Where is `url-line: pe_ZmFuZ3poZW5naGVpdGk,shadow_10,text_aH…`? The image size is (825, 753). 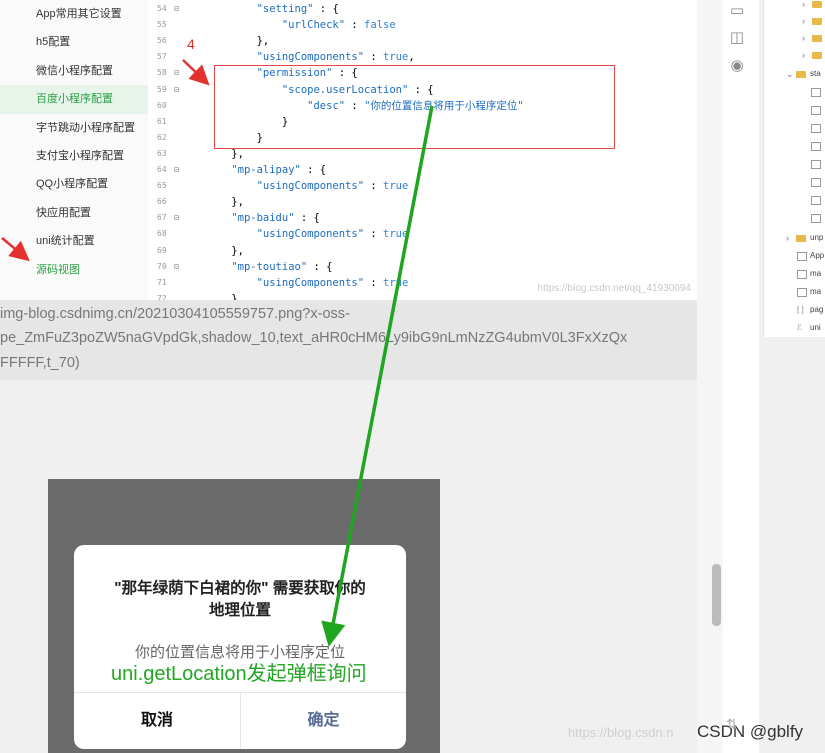
url-line: pe_ZmFuZ3poZW5naGVpdGk,shadow_10,text_aH… is located at coordinates (314, 338).